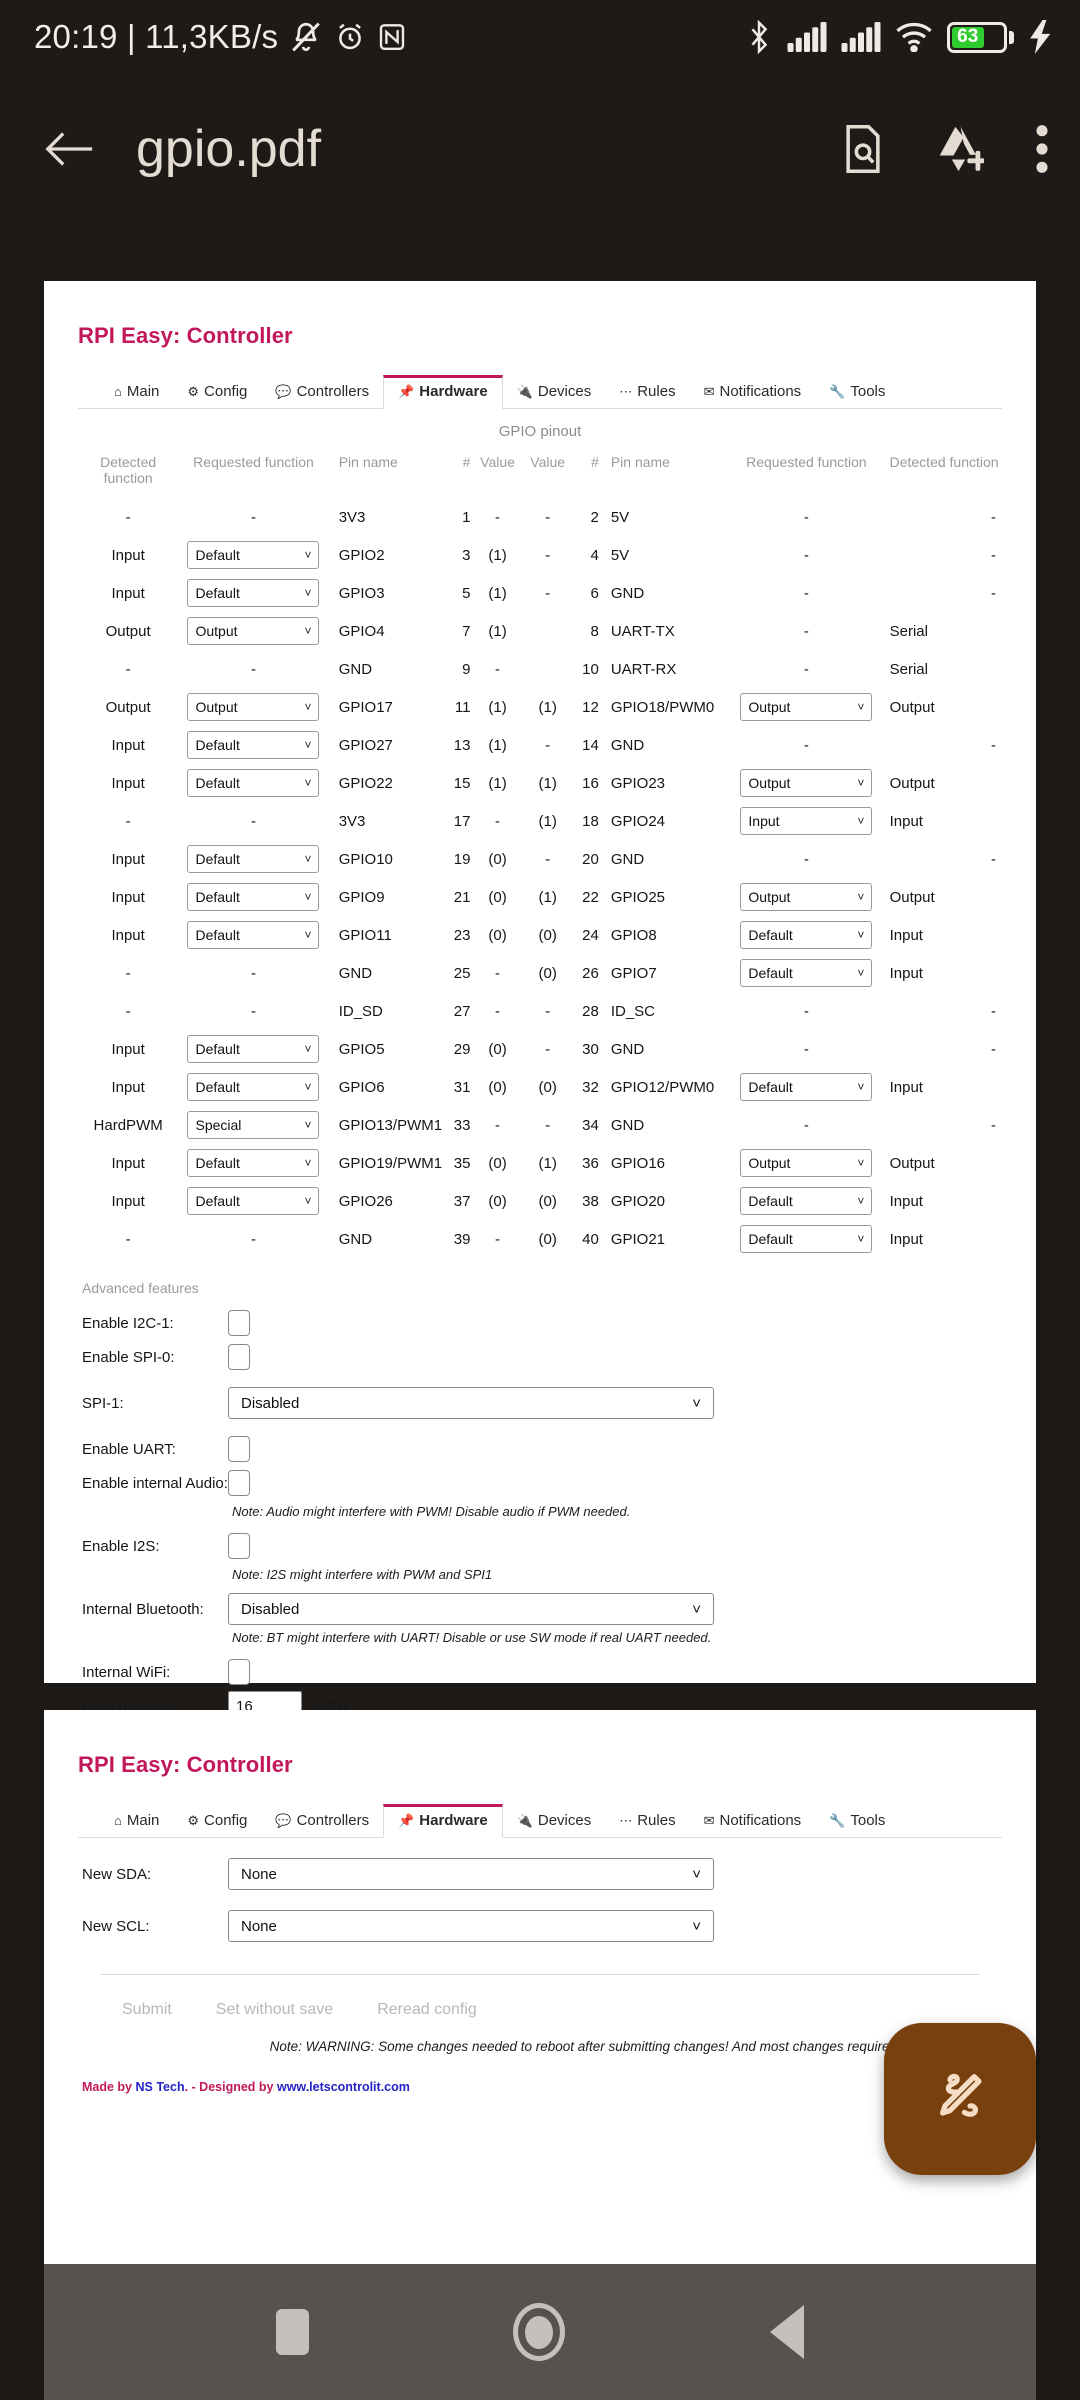  What do you see at coordinates (427, 2010) in the screenshot?
I see `reread-config-button: Reread config` at bounding box center [427, 2010].